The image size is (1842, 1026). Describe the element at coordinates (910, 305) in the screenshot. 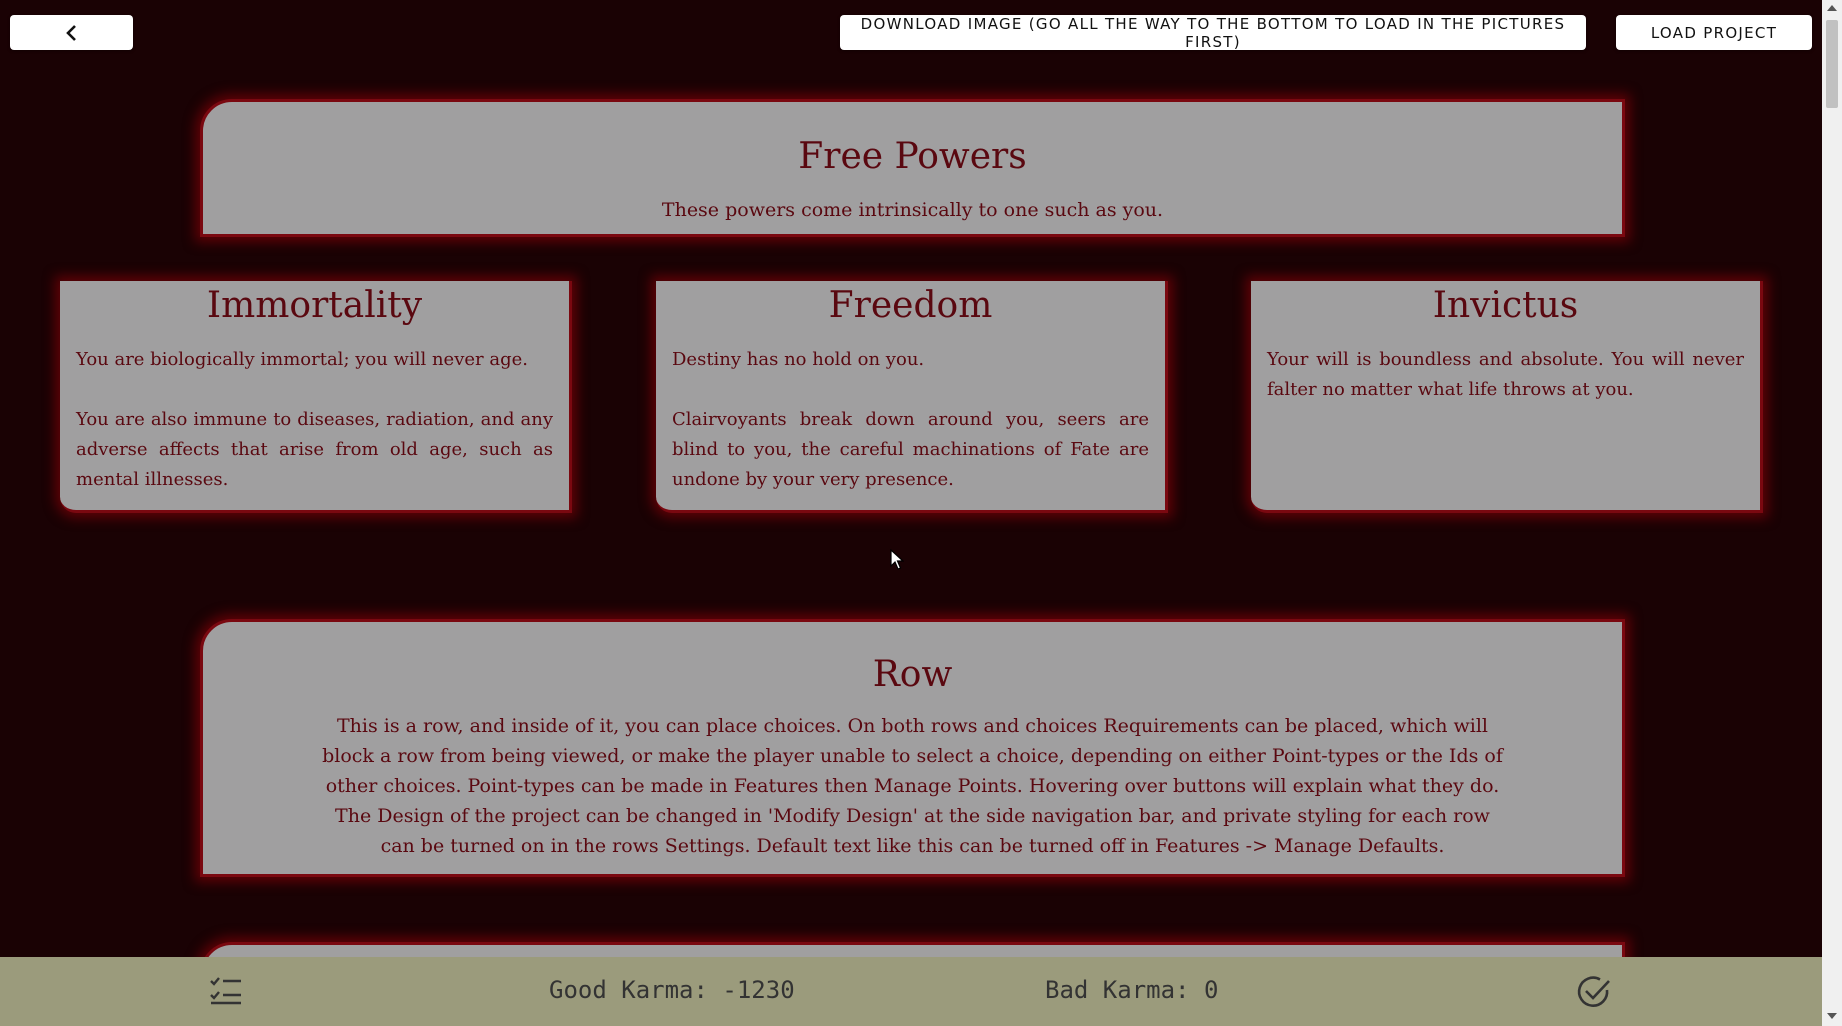

I see `choice-title: Freedom` at that location.